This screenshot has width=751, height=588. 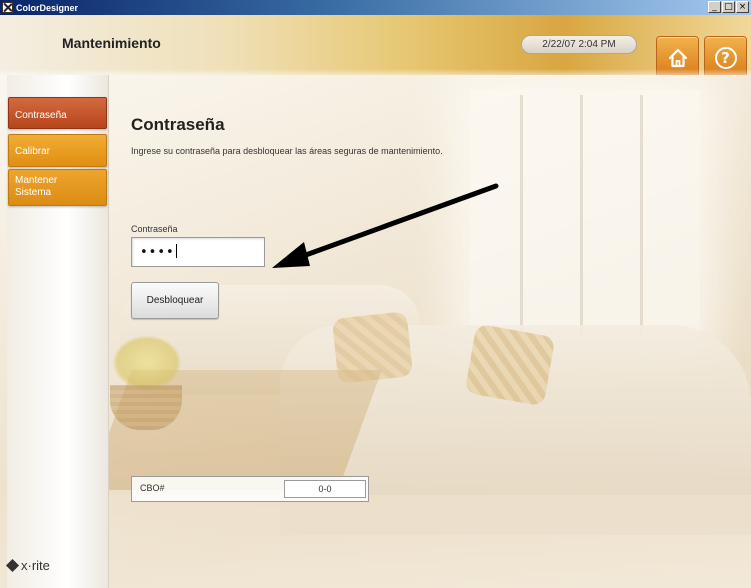 What do you see at coordinates (41, 115) in the screenshot?
I see `sidebar-item-label: Contraseña` at bounding box center [41, 115].